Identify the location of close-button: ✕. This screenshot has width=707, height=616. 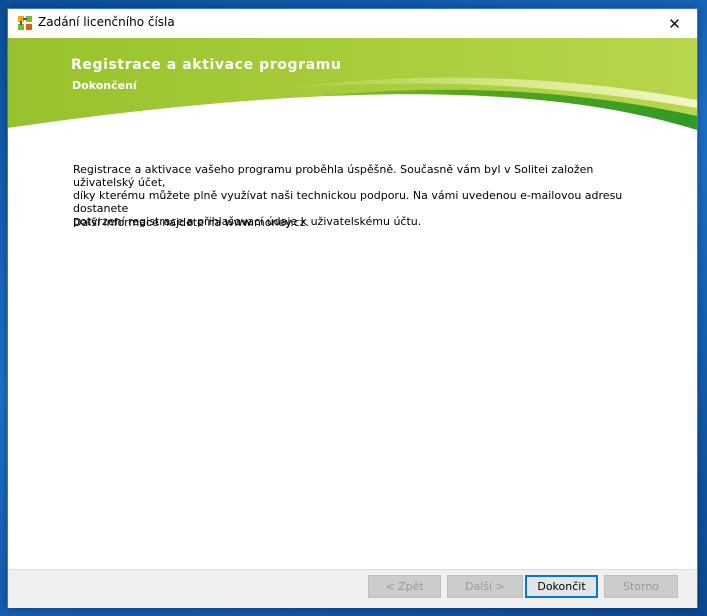
(674, 23).